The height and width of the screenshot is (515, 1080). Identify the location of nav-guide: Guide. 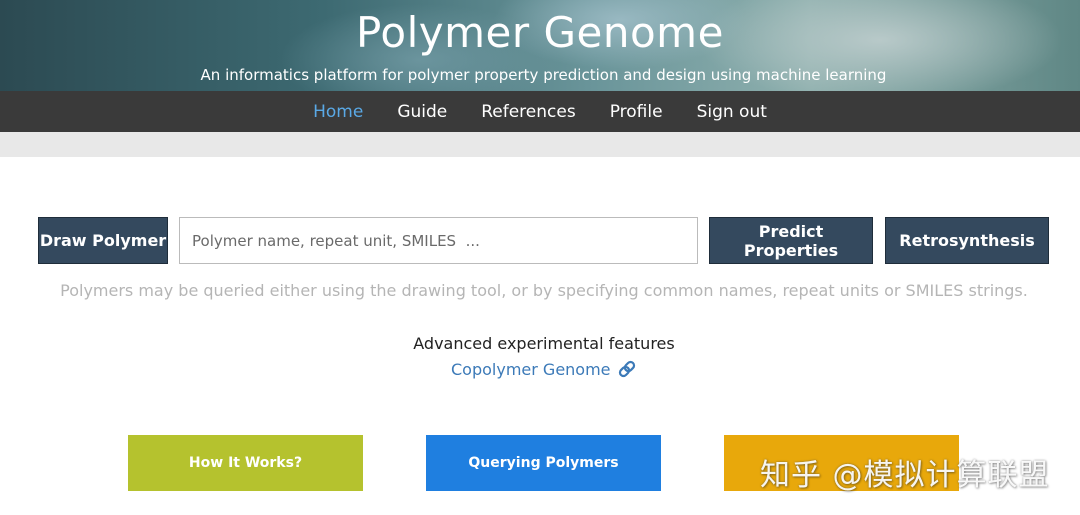
(422, 112).